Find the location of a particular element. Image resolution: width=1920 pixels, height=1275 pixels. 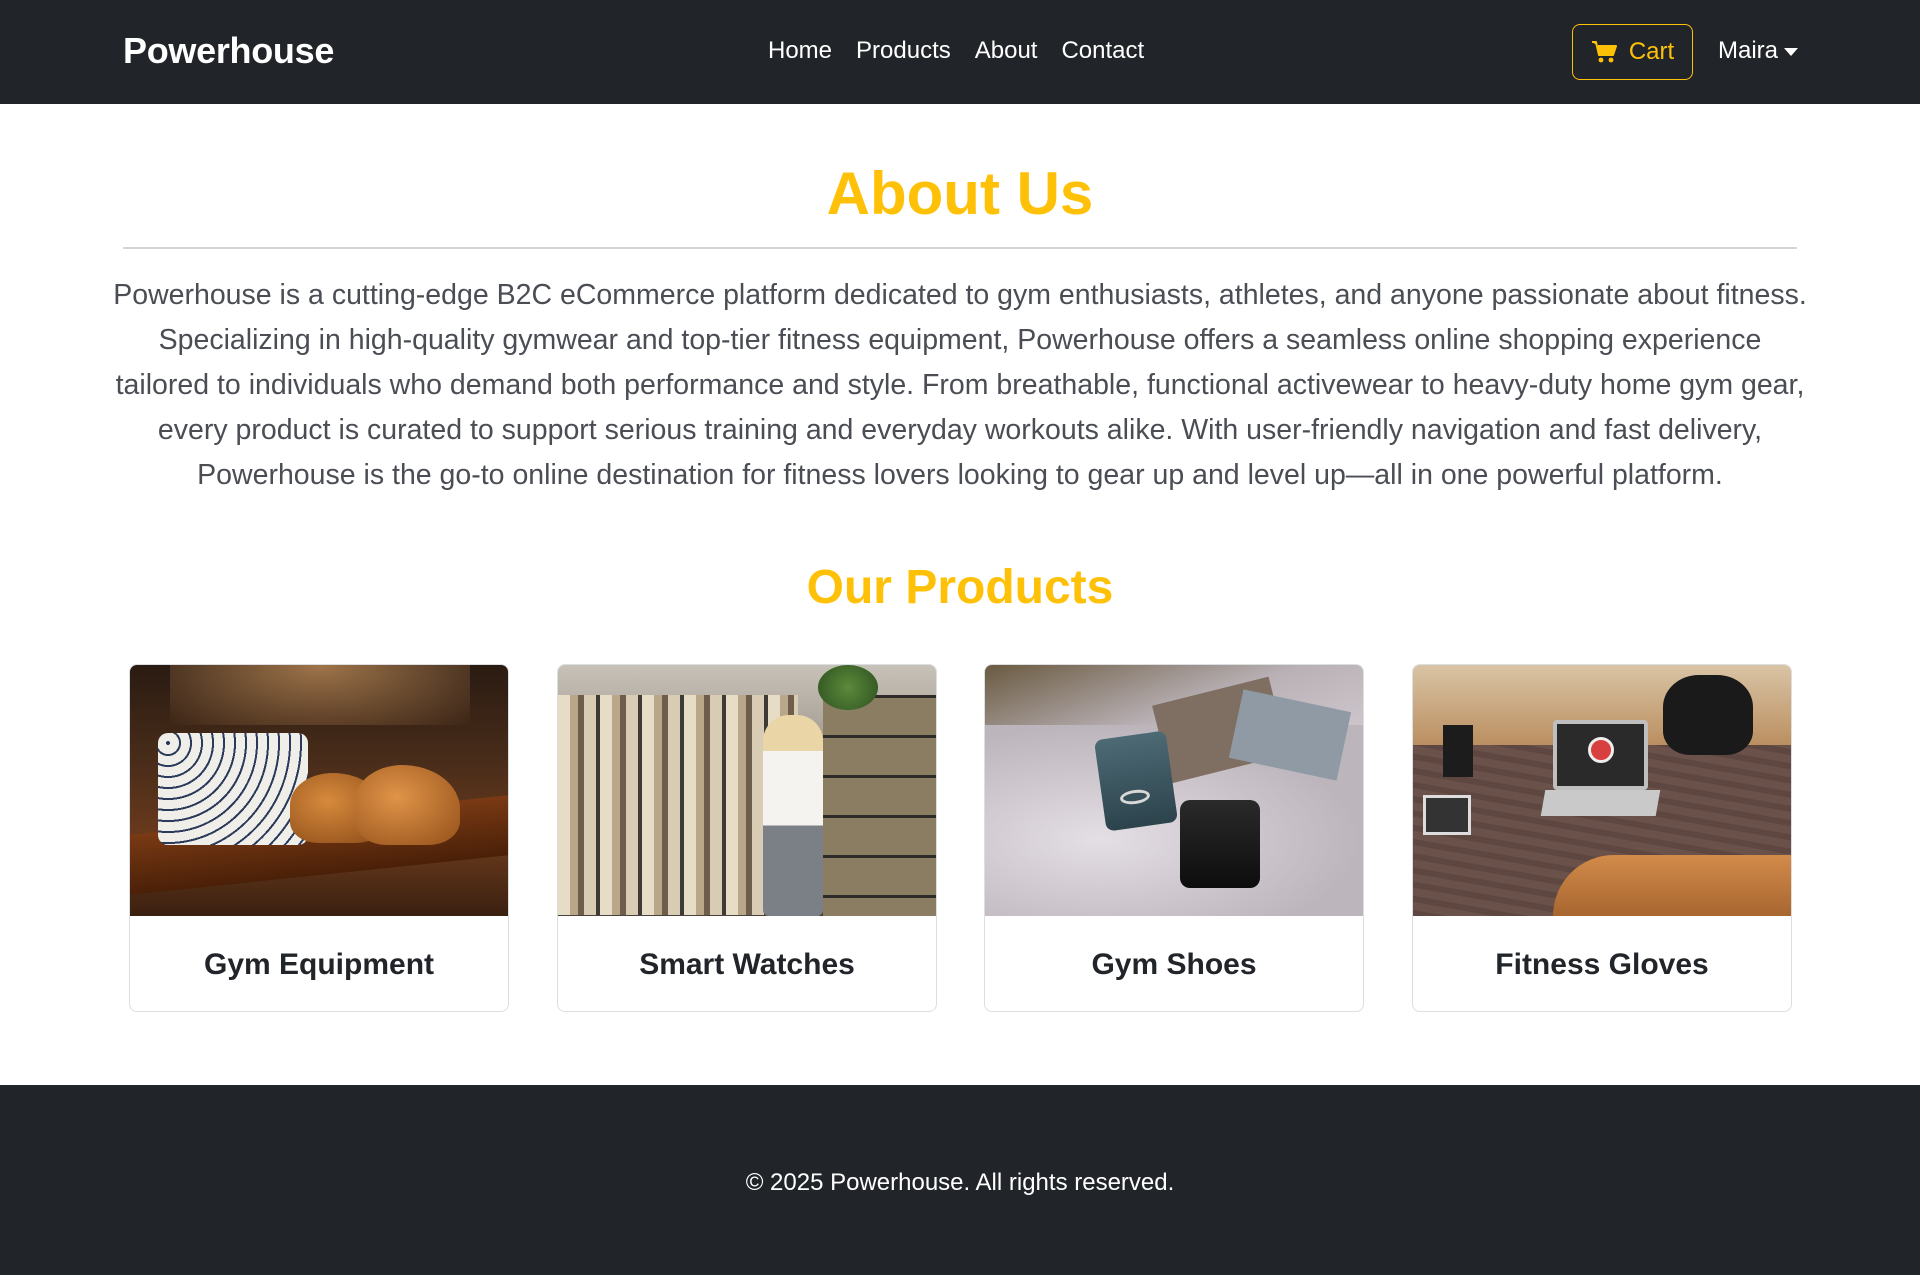

product-card-gym-shoes: Gym Shoes is located at coordinates (1174, 838).